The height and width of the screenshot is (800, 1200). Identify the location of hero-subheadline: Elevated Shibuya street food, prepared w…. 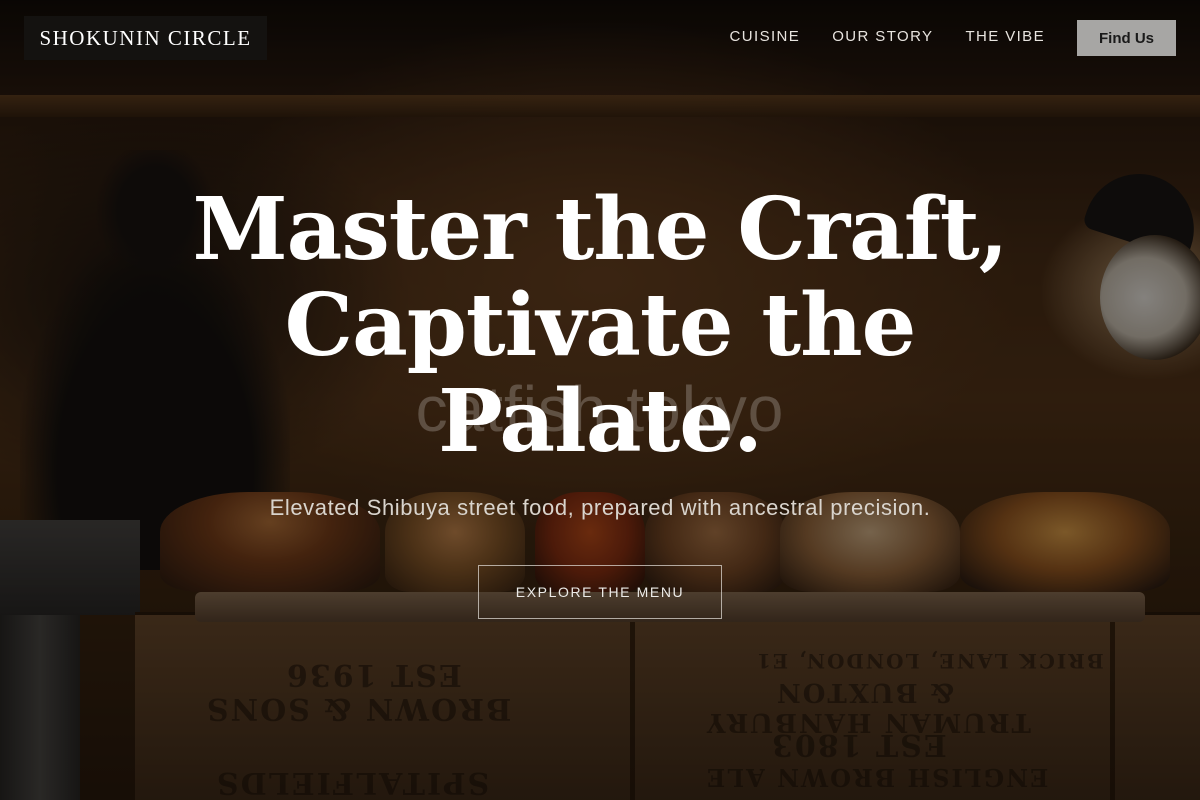
(600, 507).